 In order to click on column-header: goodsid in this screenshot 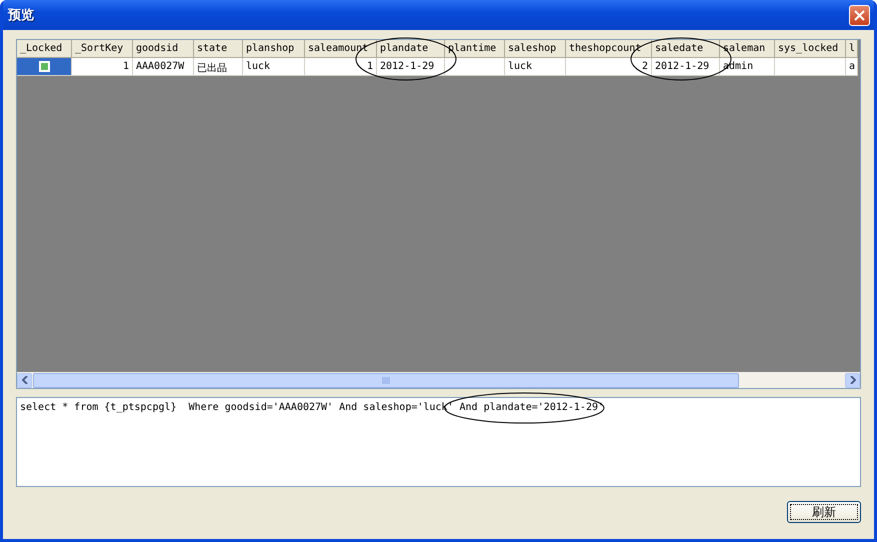, I will do `click(163, 49)`.